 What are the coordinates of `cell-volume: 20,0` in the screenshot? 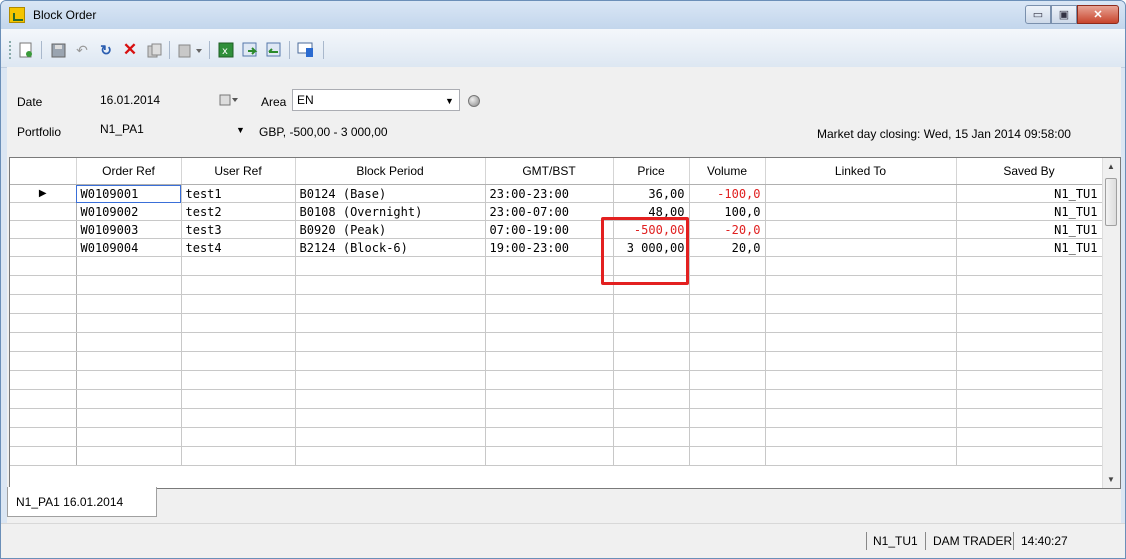 It's located at (727, 247).